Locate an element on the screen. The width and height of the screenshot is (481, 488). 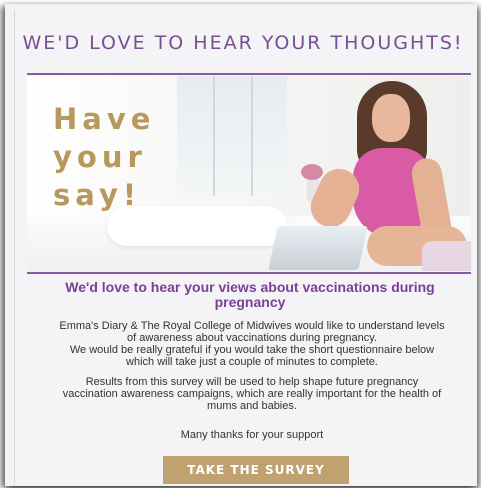
hero-tagline: Have your say! is located at coordinates (104, 157).